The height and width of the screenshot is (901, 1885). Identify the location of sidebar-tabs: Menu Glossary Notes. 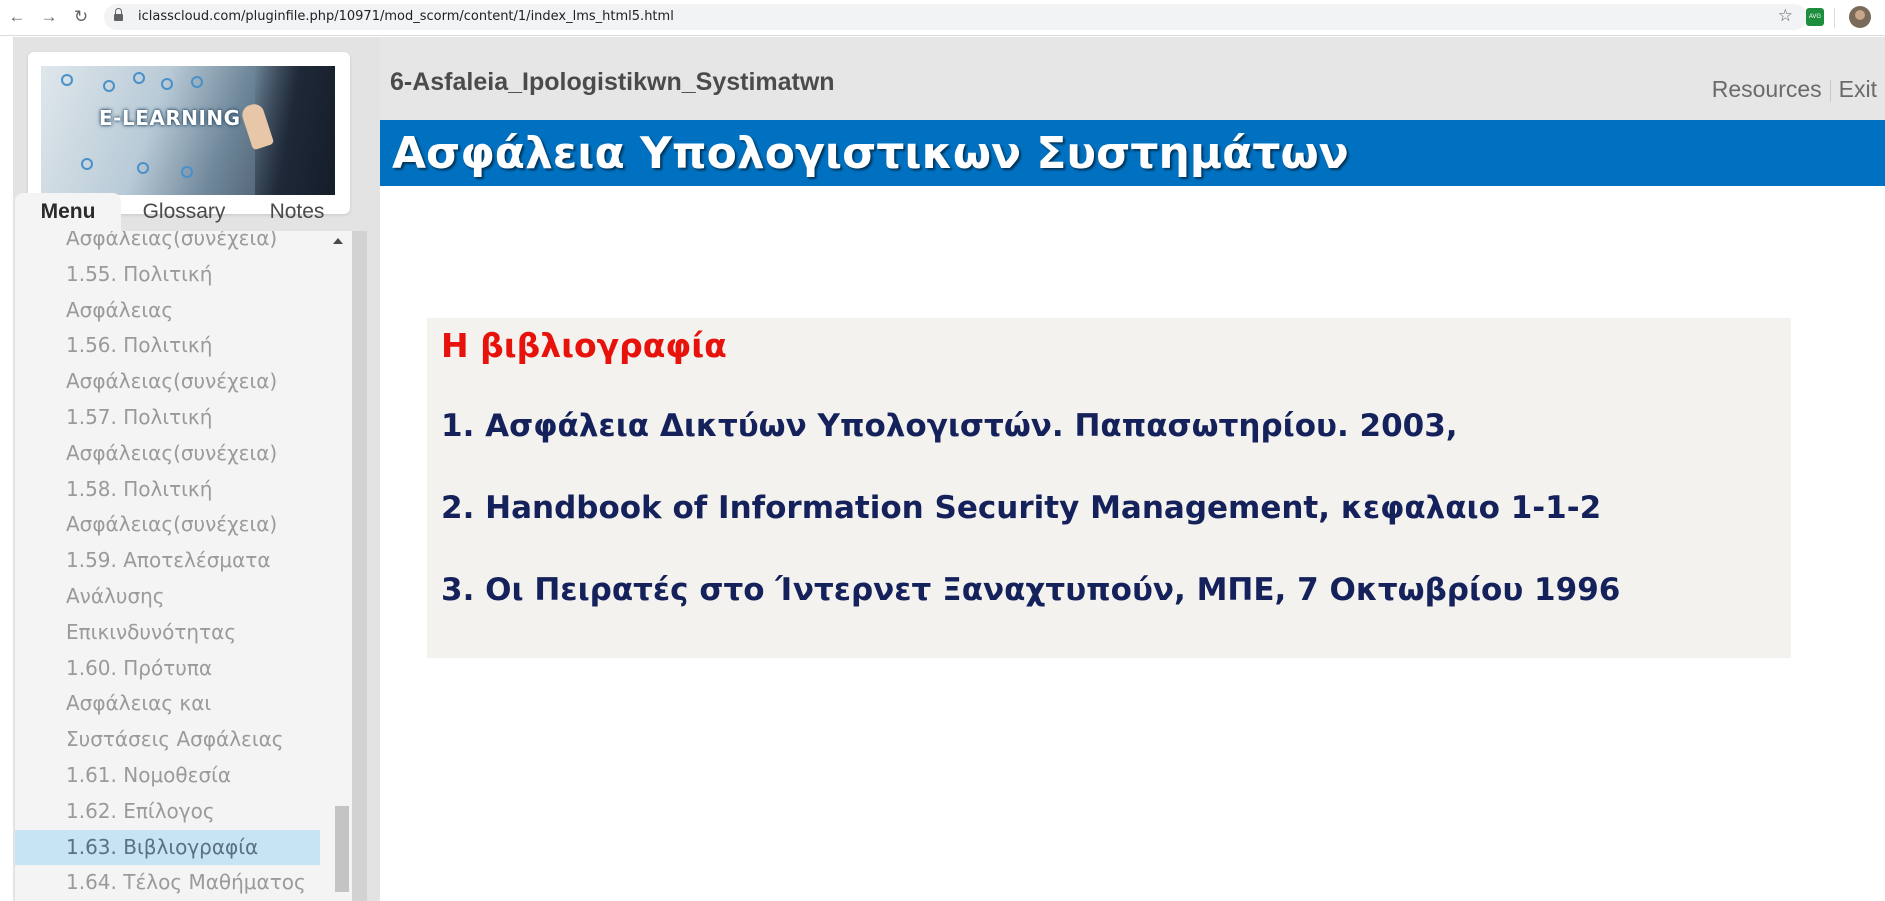
(183, 212).